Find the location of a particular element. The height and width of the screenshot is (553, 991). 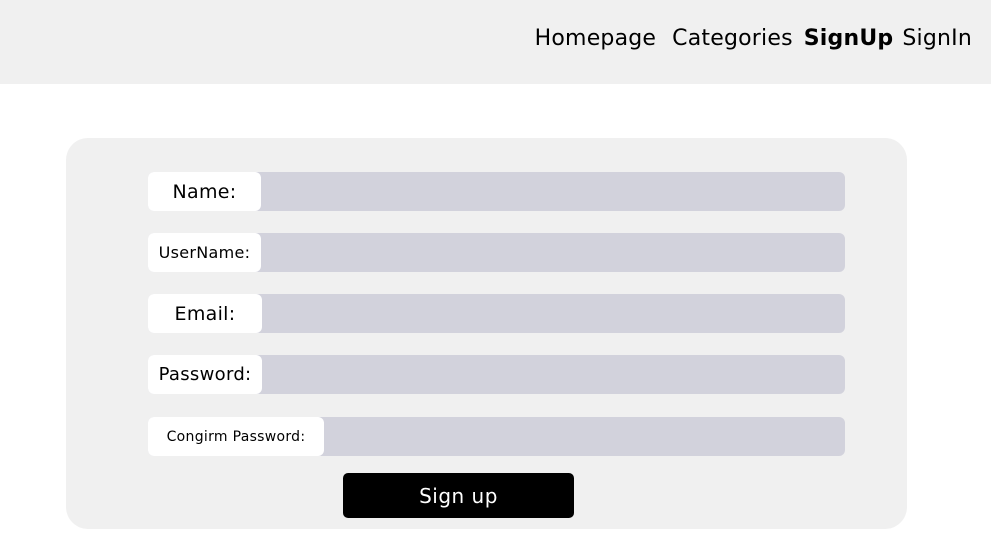

main-nav: Homepage Categories SignUp SignIn is located at coordinates (753, 38).